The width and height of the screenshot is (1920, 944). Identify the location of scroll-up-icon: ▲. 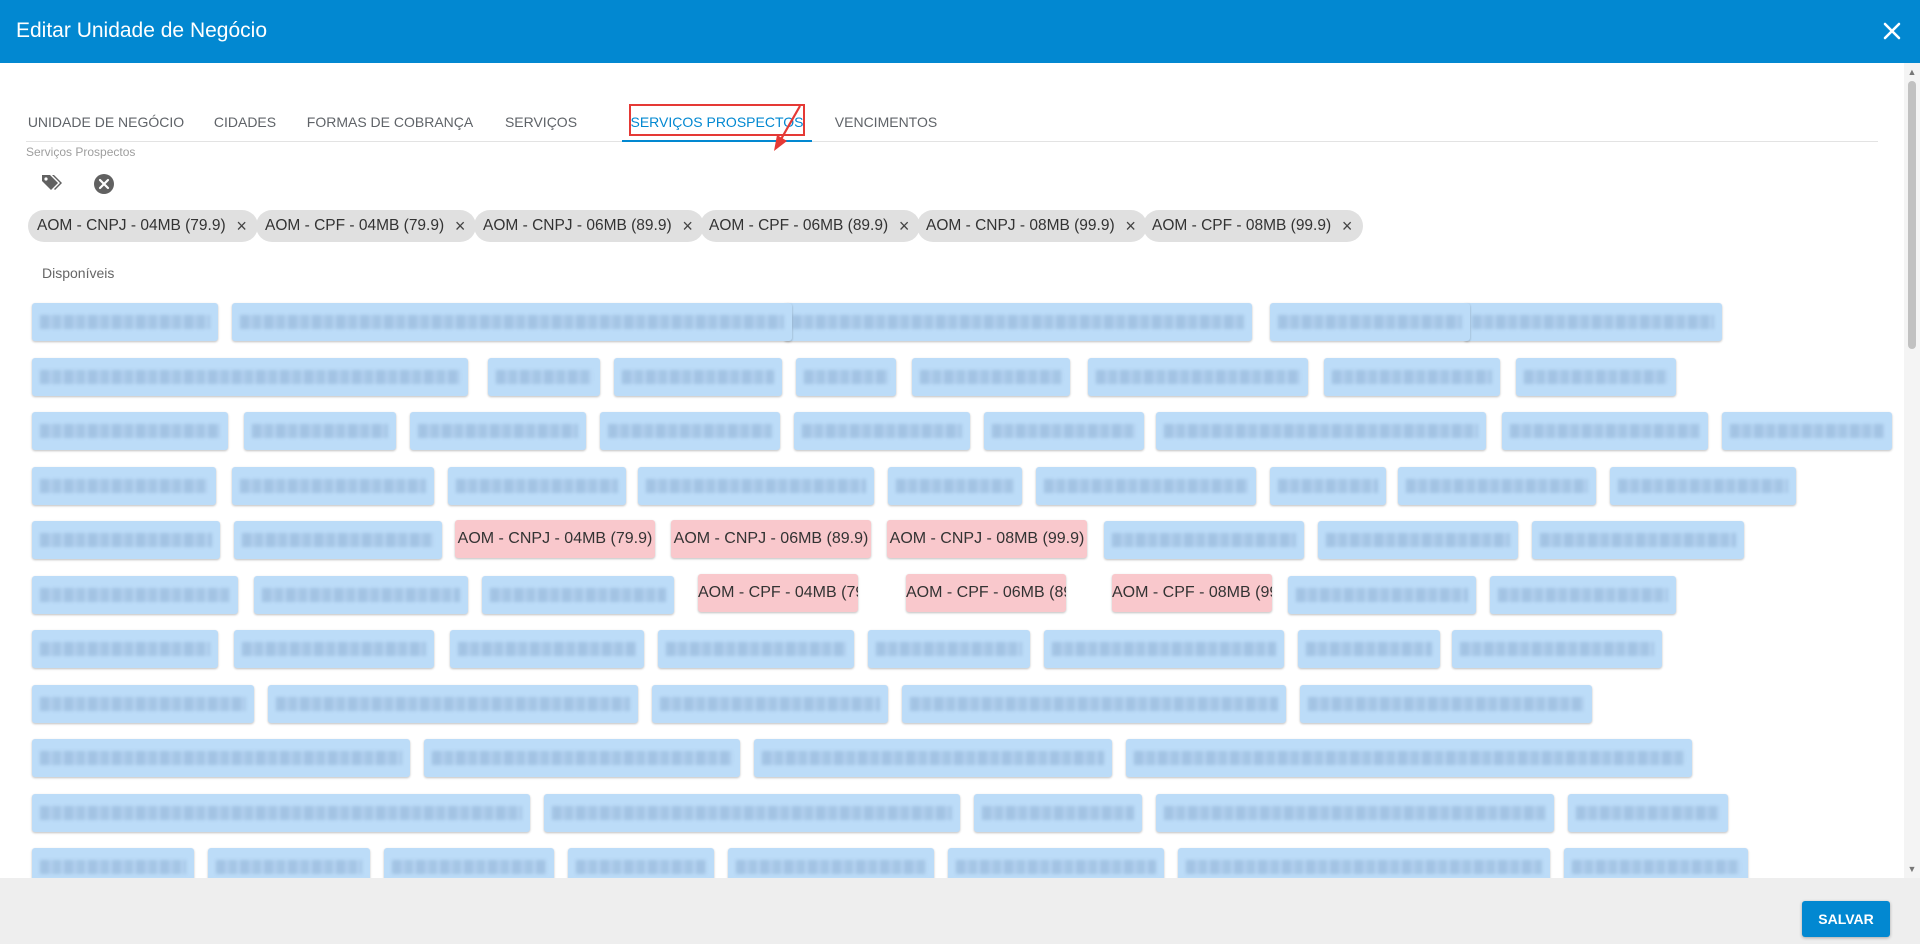
(1912, 72).